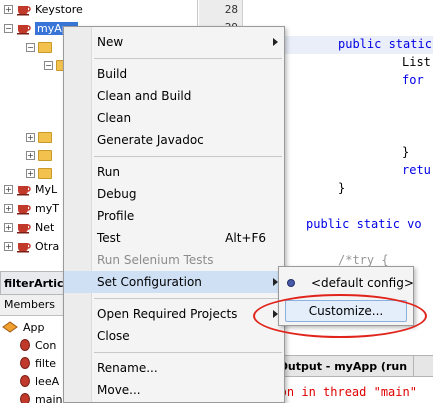 Image resolution: width=433 pixels, height=403 pixels. What do you see at coordinates (416, 170) in the screenshot?
I see `code-line: retu` at bounding box center [416, 170].